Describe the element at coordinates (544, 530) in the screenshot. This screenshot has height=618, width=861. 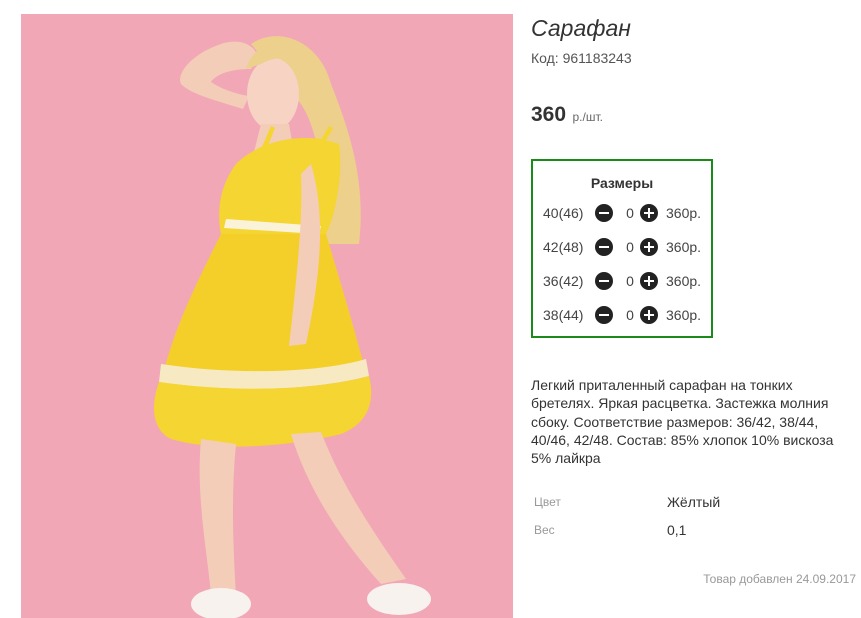
I see `attribute-label-weight: Вес` at that location.